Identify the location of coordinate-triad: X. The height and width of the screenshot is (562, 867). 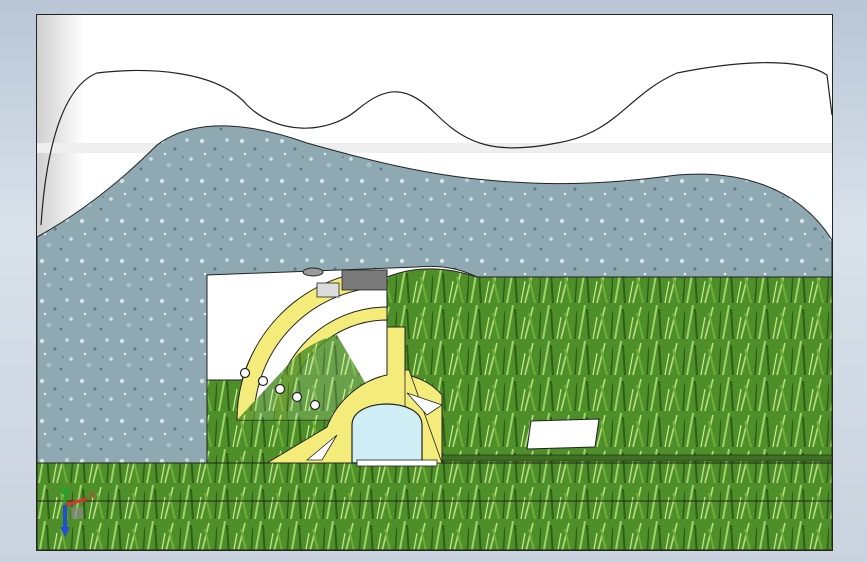
(77, 512).